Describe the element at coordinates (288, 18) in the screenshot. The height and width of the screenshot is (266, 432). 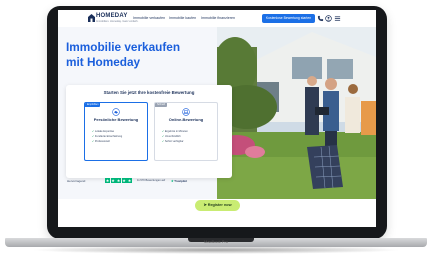
I see `start-valuation-button: Kostenlose Bewertung starten` at that location.